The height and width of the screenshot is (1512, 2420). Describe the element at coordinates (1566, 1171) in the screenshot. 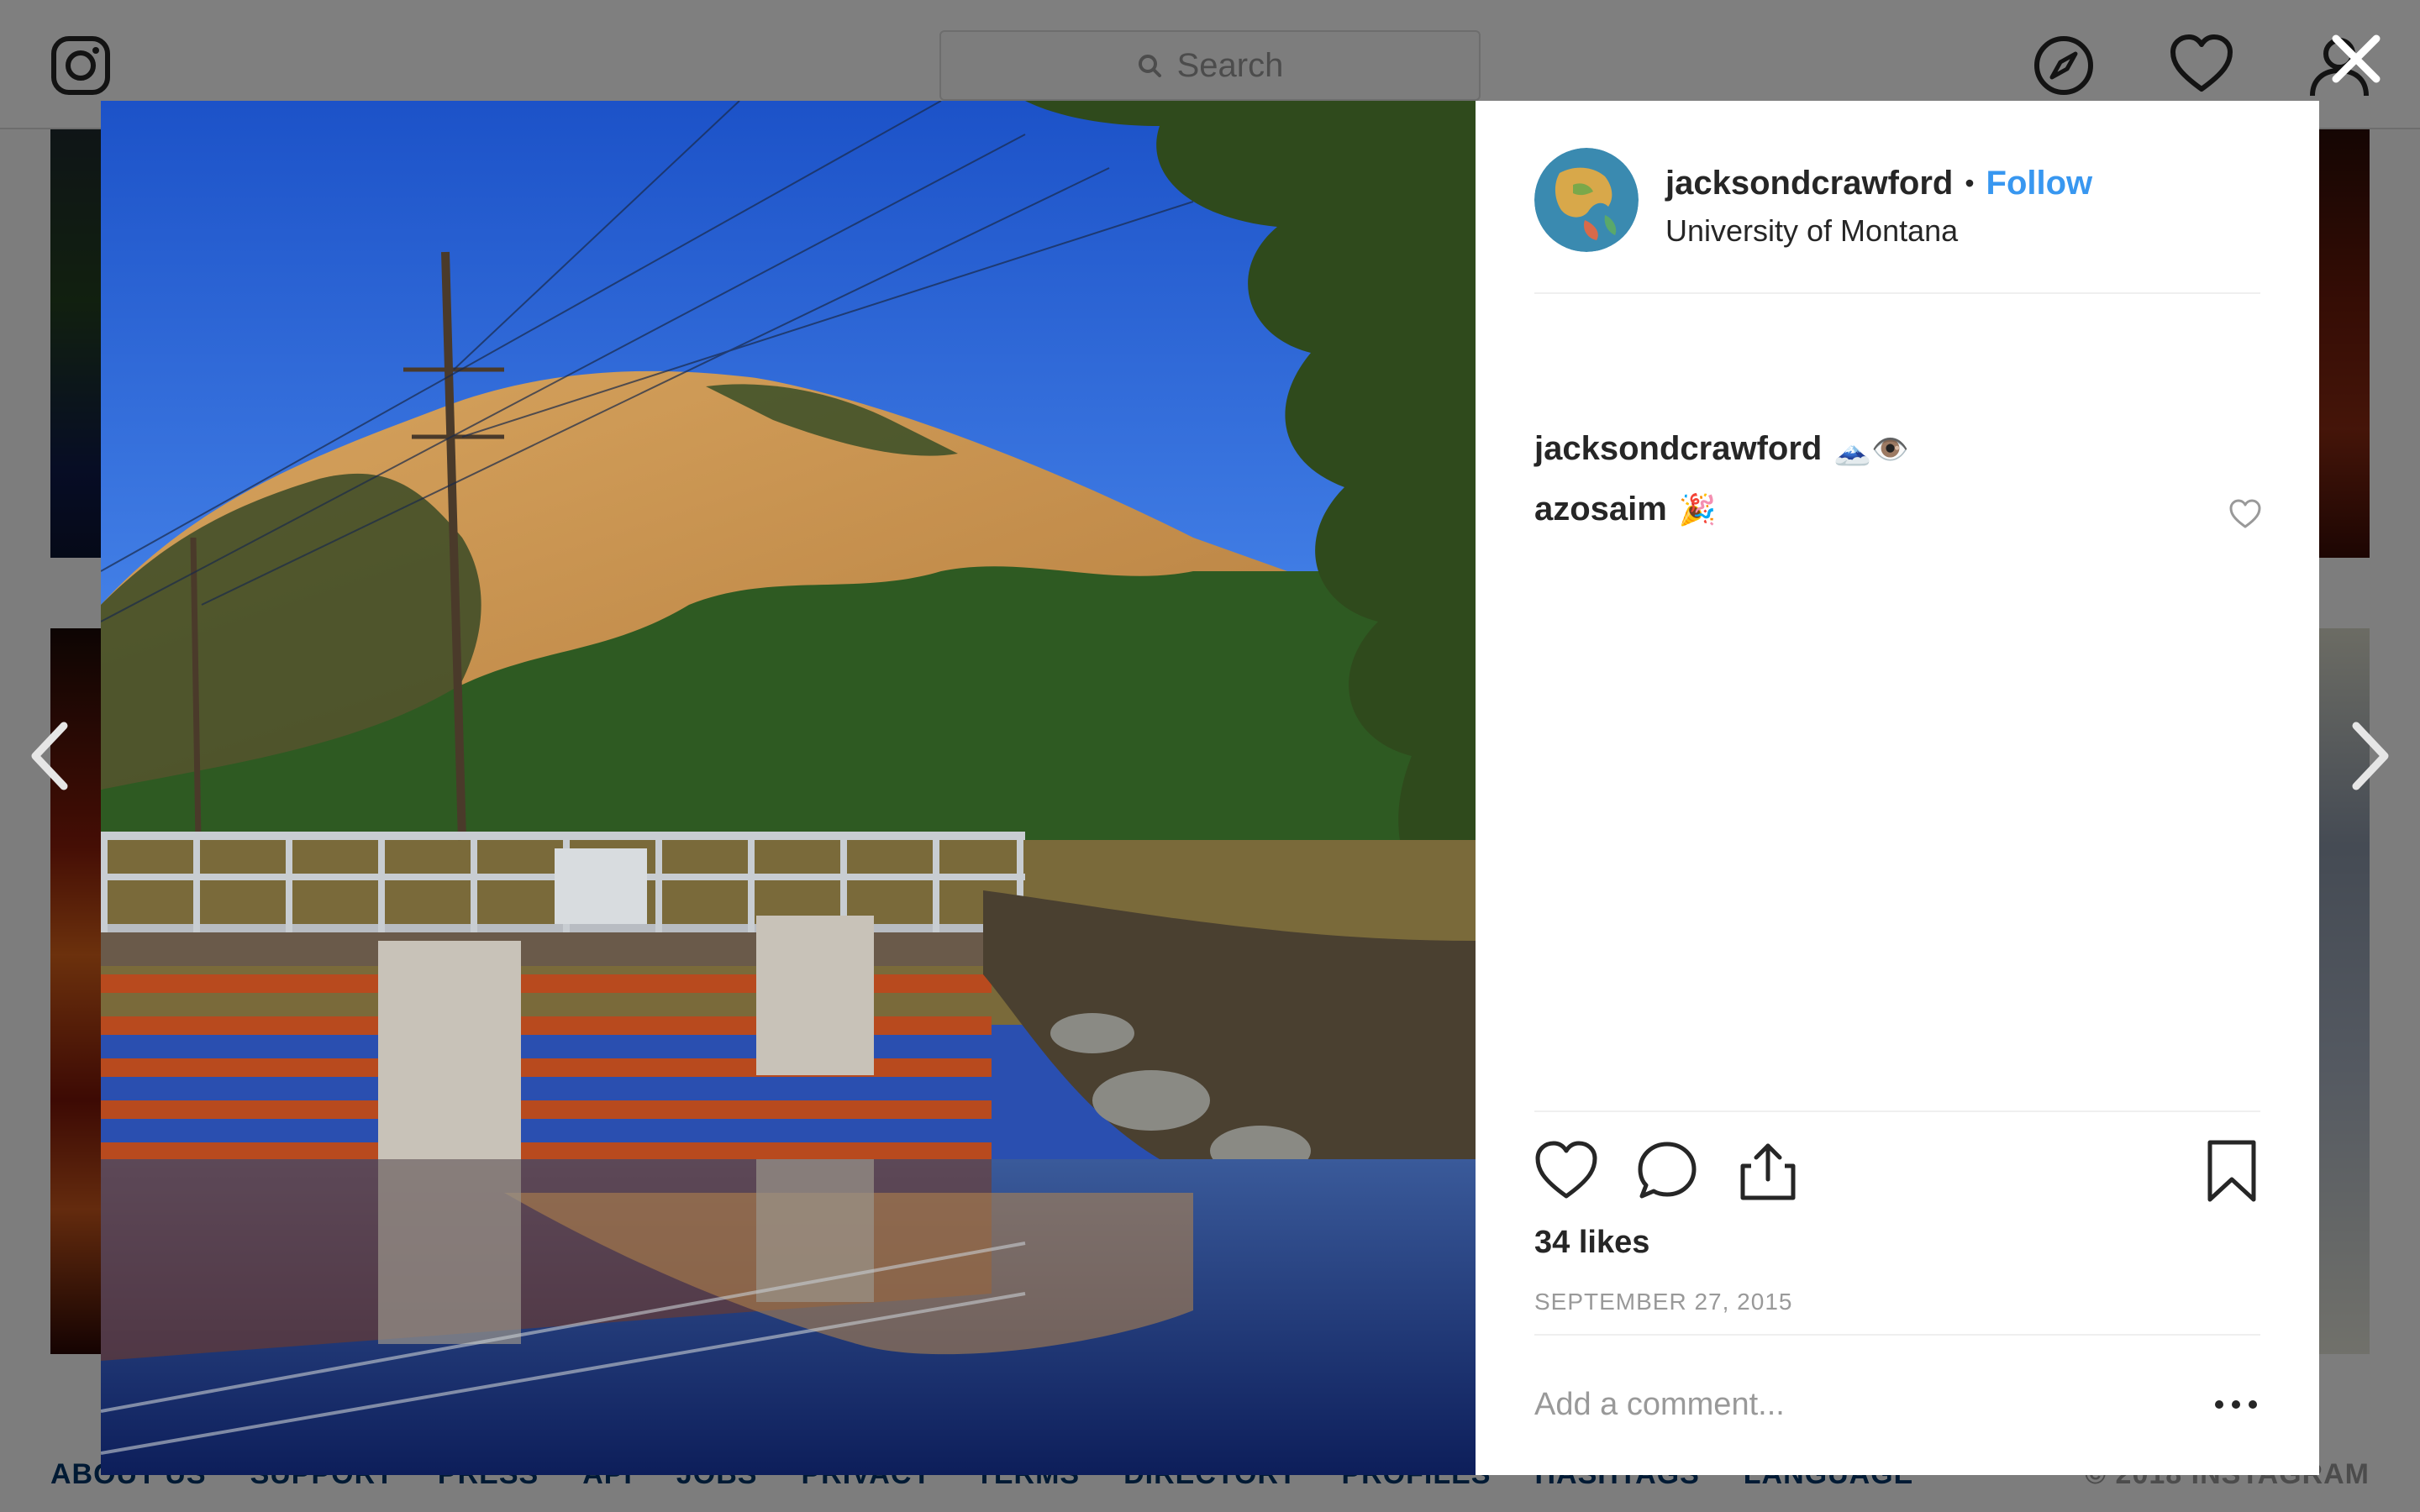

I see `like-heart-icon` at that location.